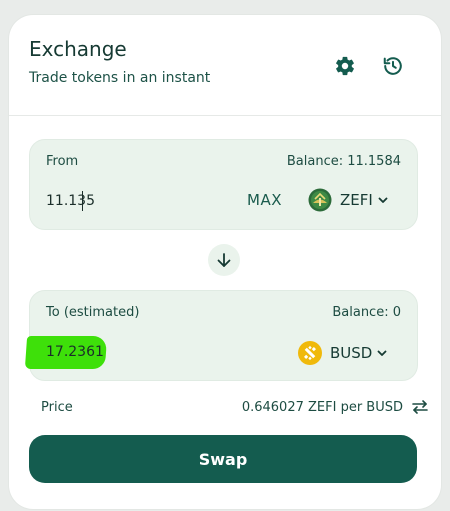 This screenshot has height=511, width=450. I want to click on settings-button, so click(345, 66).